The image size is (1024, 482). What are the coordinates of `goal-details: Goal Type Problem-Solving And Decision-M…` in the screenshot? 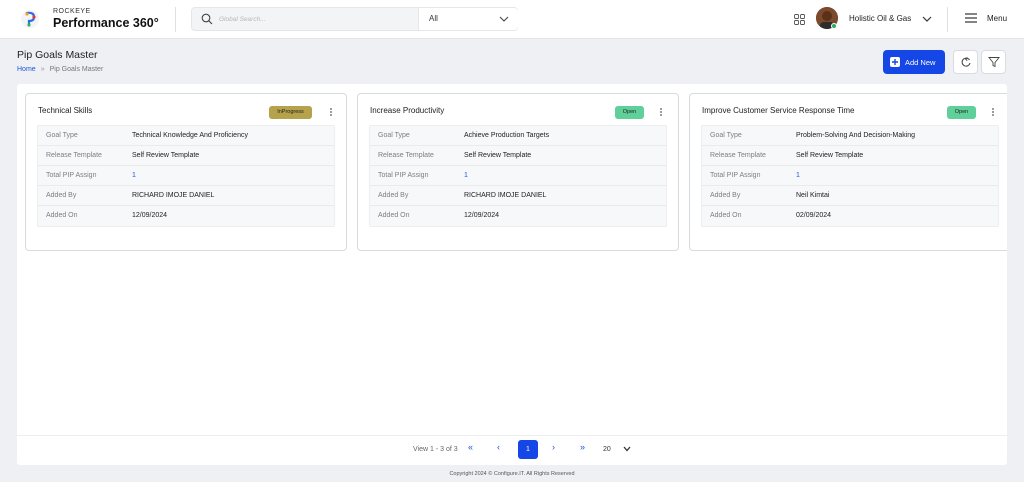 It's located at (850, 176).